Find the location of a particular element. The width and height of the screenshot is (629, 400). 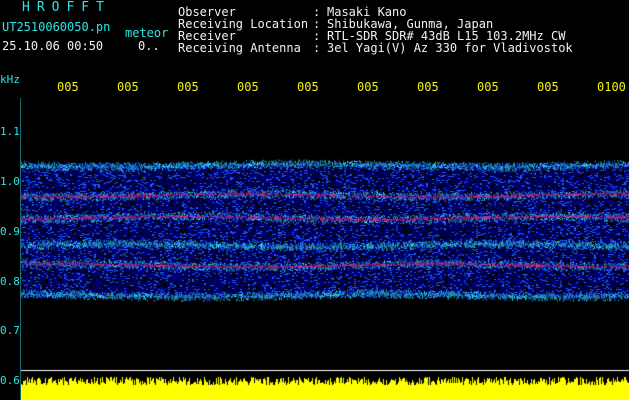

antenna-label: Receiving Antenna is located at coordinates (239, 48).